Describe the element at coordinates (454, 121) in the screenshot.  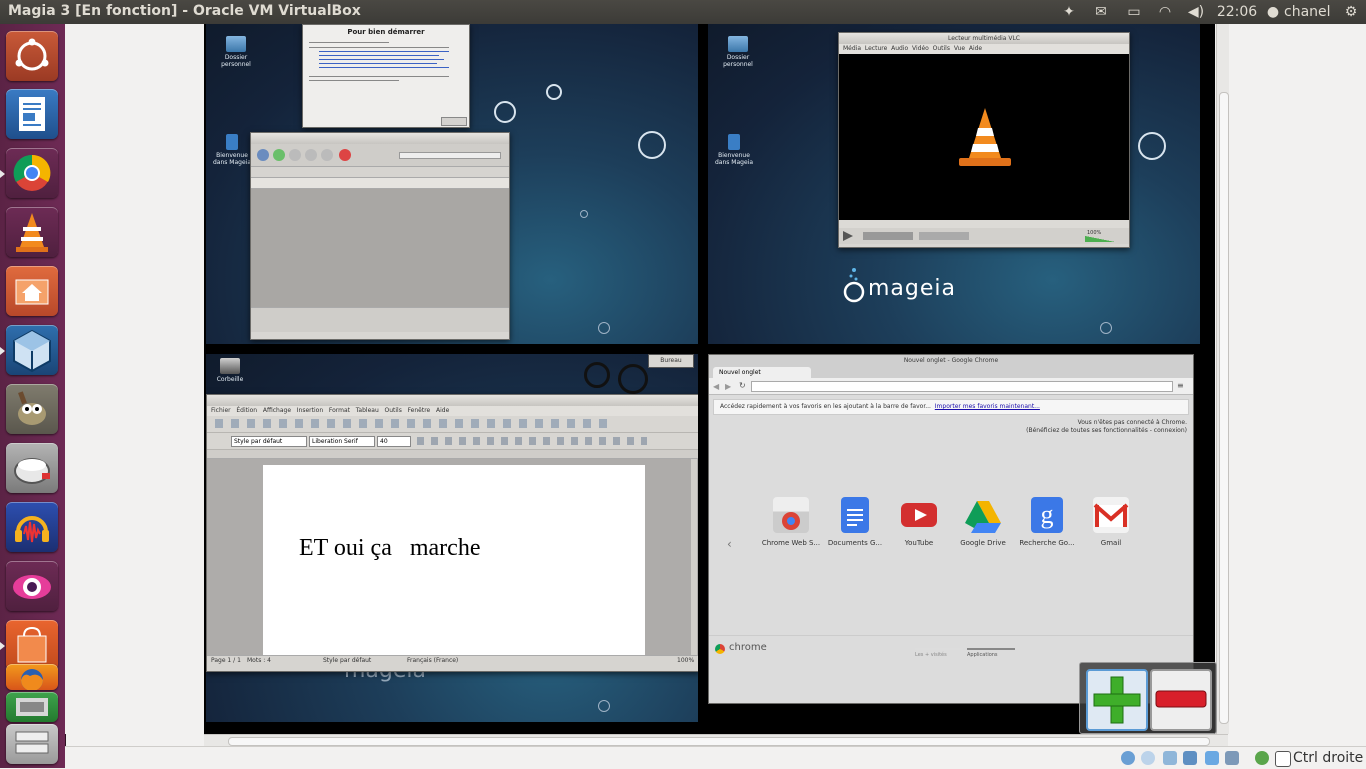
I see `welcome-close-button` at that location.